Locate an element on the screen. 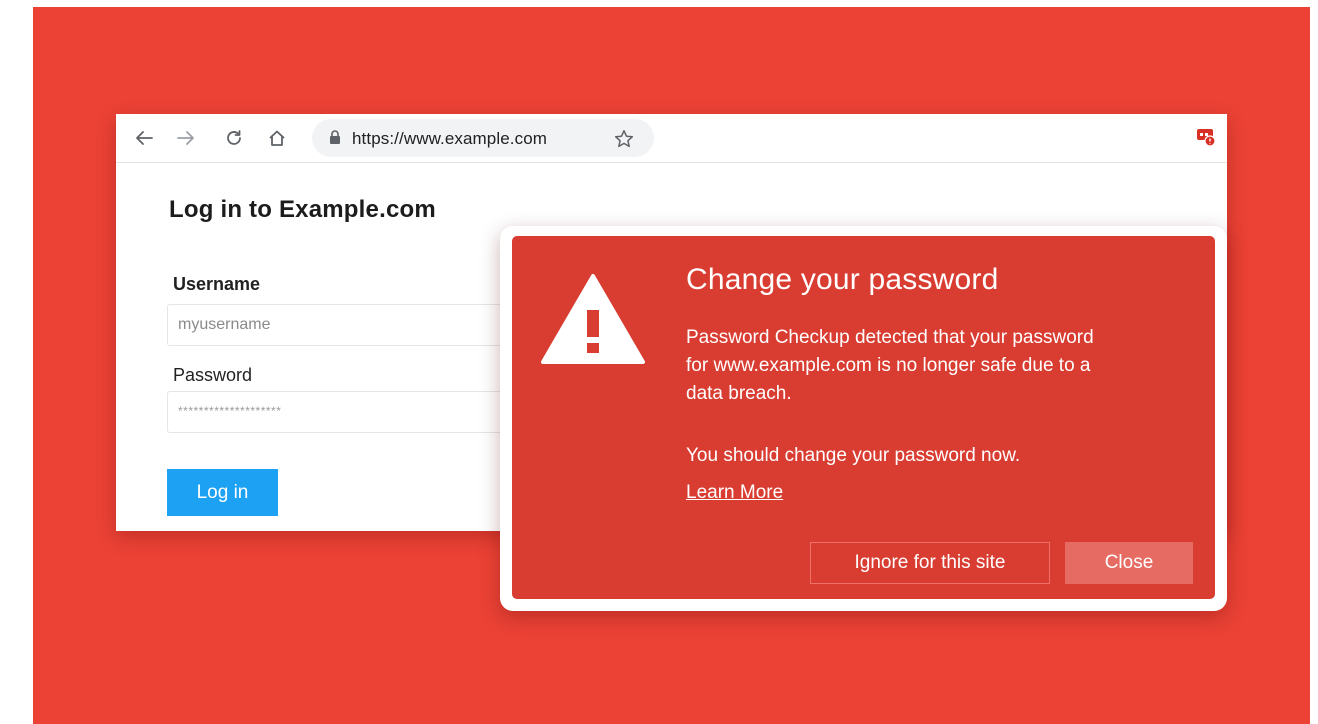  reload-icon is located at coordinates (234, 138).